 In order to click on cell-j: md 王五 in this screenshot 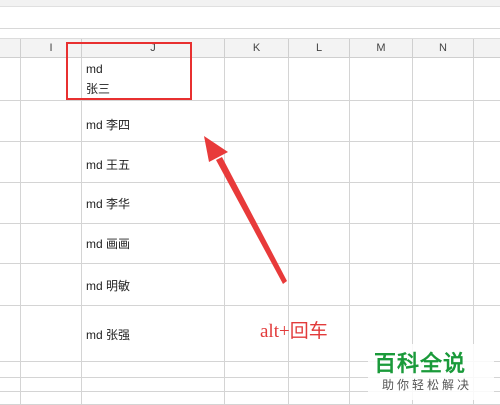, I will do `click(108, 165)`.